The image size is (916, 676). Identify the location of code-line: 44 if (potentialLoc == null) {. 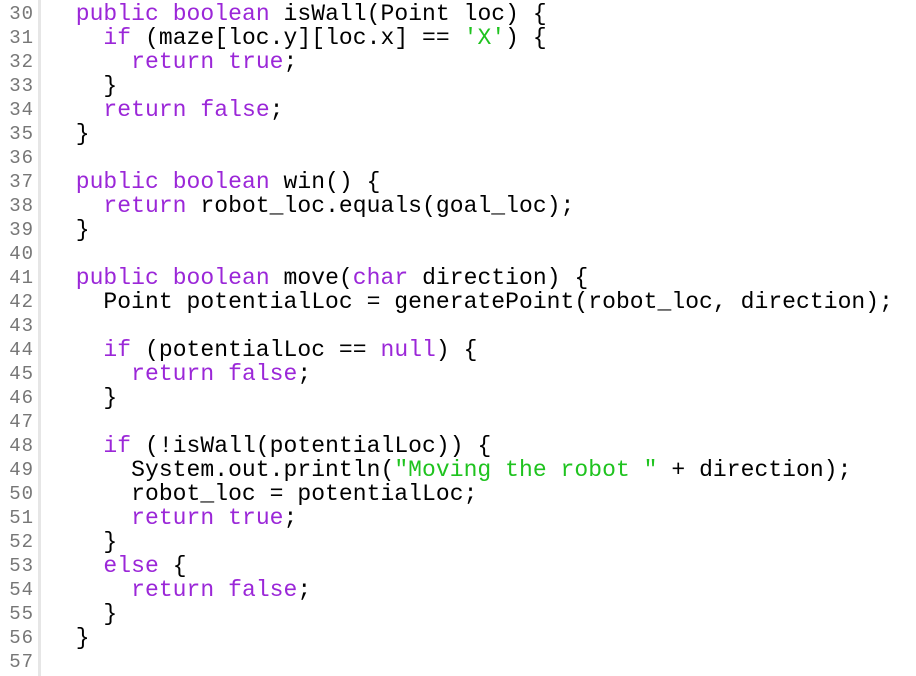
(458, 350).